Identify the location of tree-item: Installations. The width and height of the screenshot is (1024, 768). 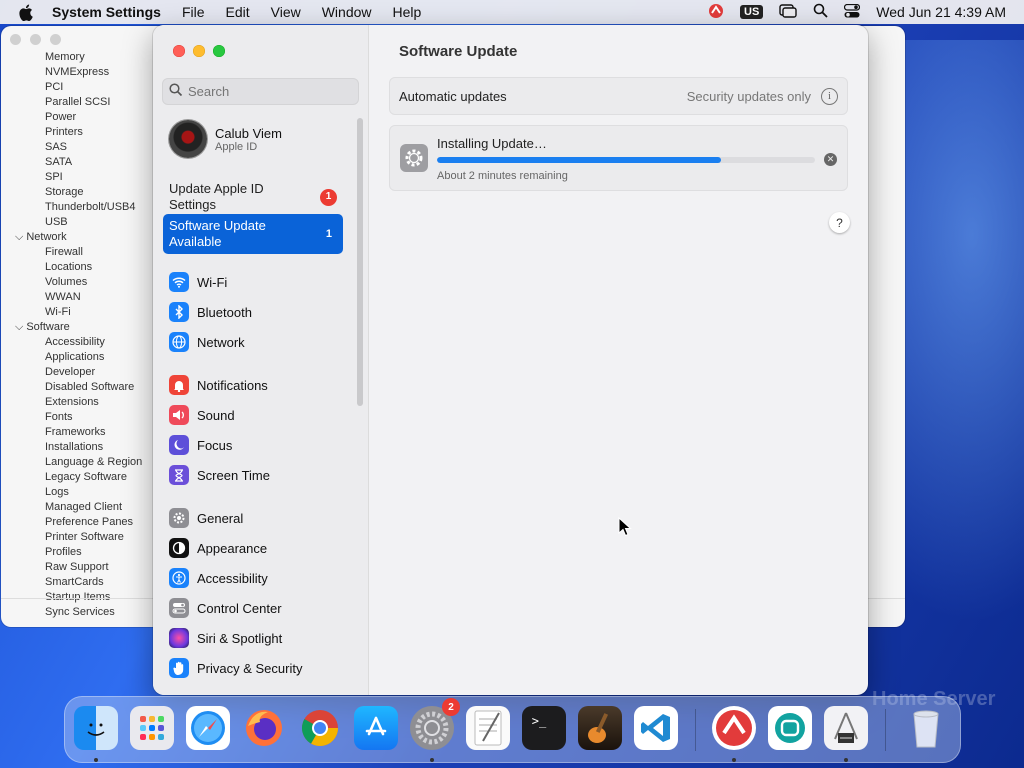
(71, 447).